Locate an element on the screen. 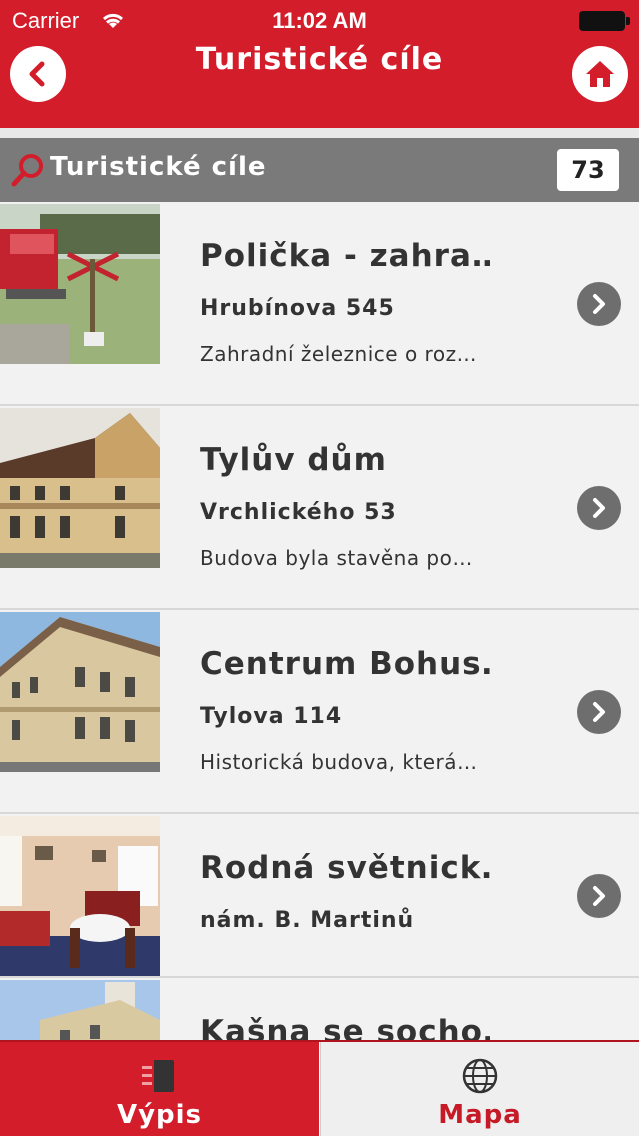  tab-list-label: Výpis is located at coordinates (159, 1115).